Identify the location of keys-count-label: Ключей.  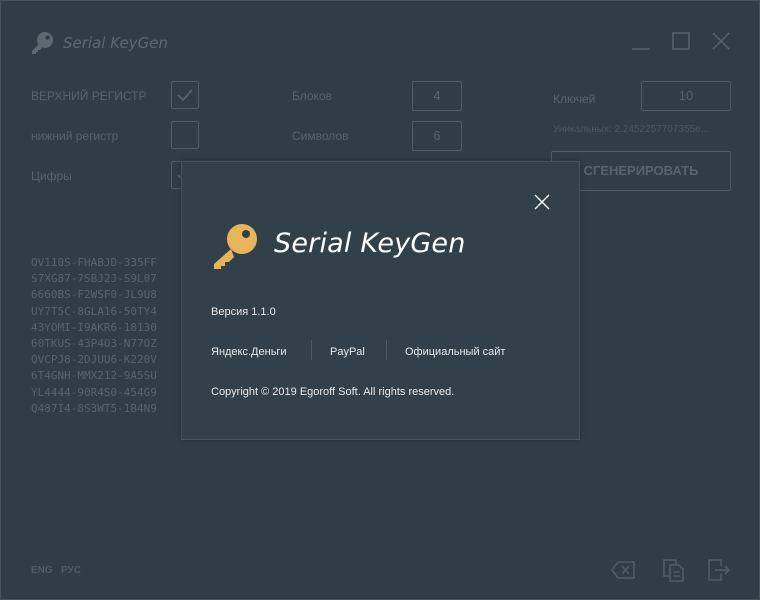
(574, 99).